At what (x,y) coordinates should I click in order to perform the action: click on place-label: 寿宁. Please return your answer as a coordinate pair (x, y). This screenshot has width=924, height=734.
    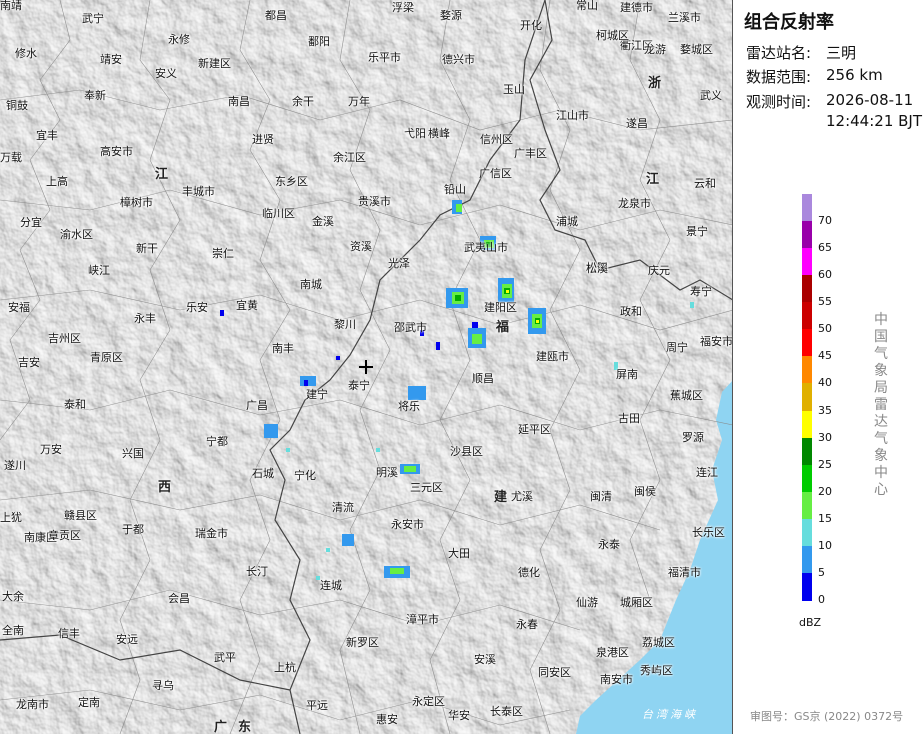
    Looking at the image, I should click on (701, 291).